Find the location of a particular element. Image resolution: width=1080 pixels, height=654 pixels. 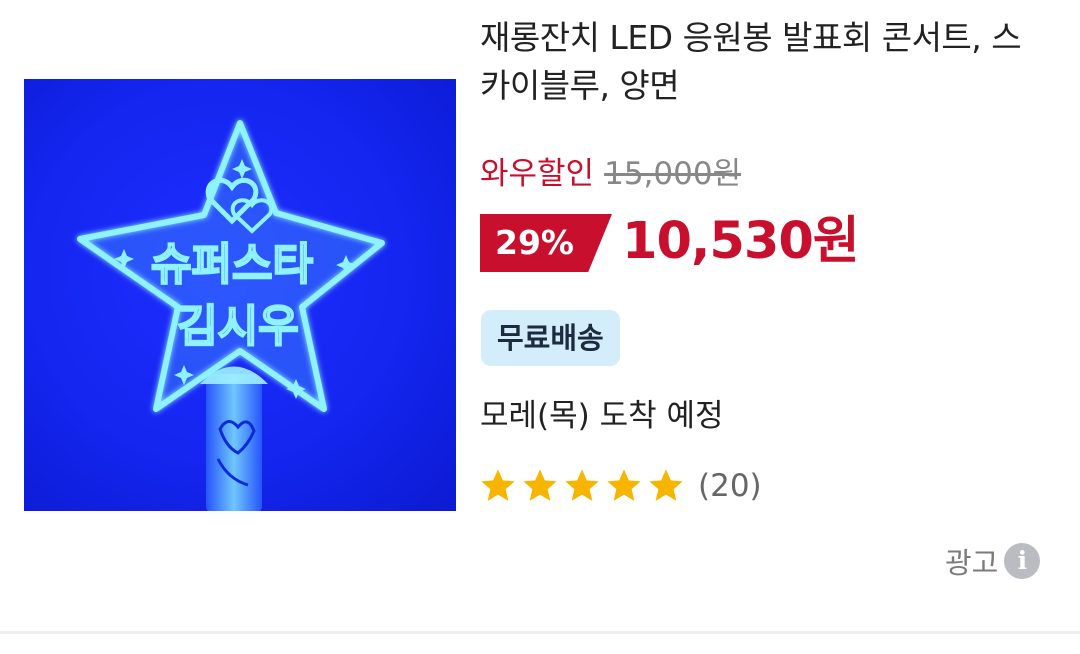

discount-rate-badge: 29% is located at coordinates (546, 243).